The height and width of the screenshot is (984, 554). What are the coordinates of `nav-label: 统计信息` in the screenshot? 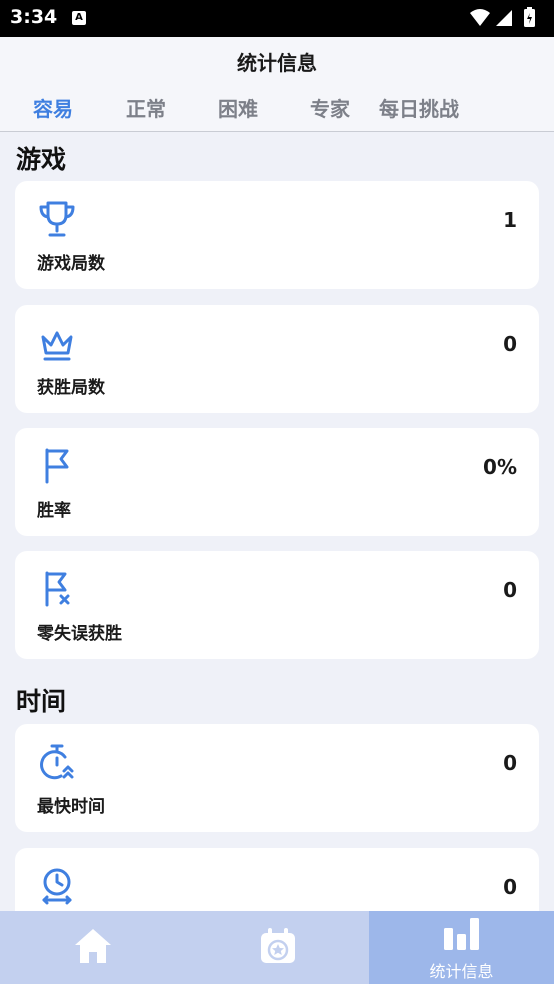 It's located at (461, 971).